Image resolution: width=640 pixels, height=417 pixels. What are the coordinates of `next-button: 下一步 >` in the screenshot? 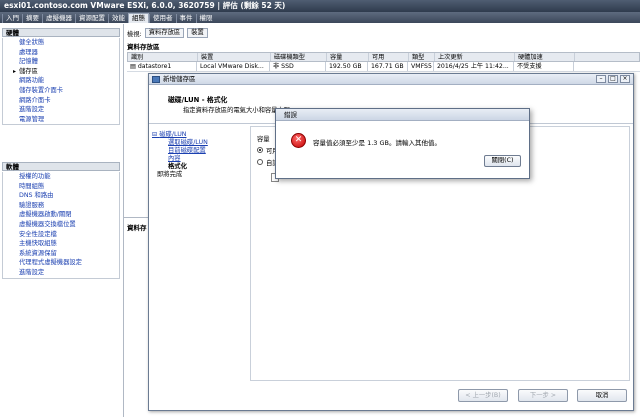 It's located at (543, 395).